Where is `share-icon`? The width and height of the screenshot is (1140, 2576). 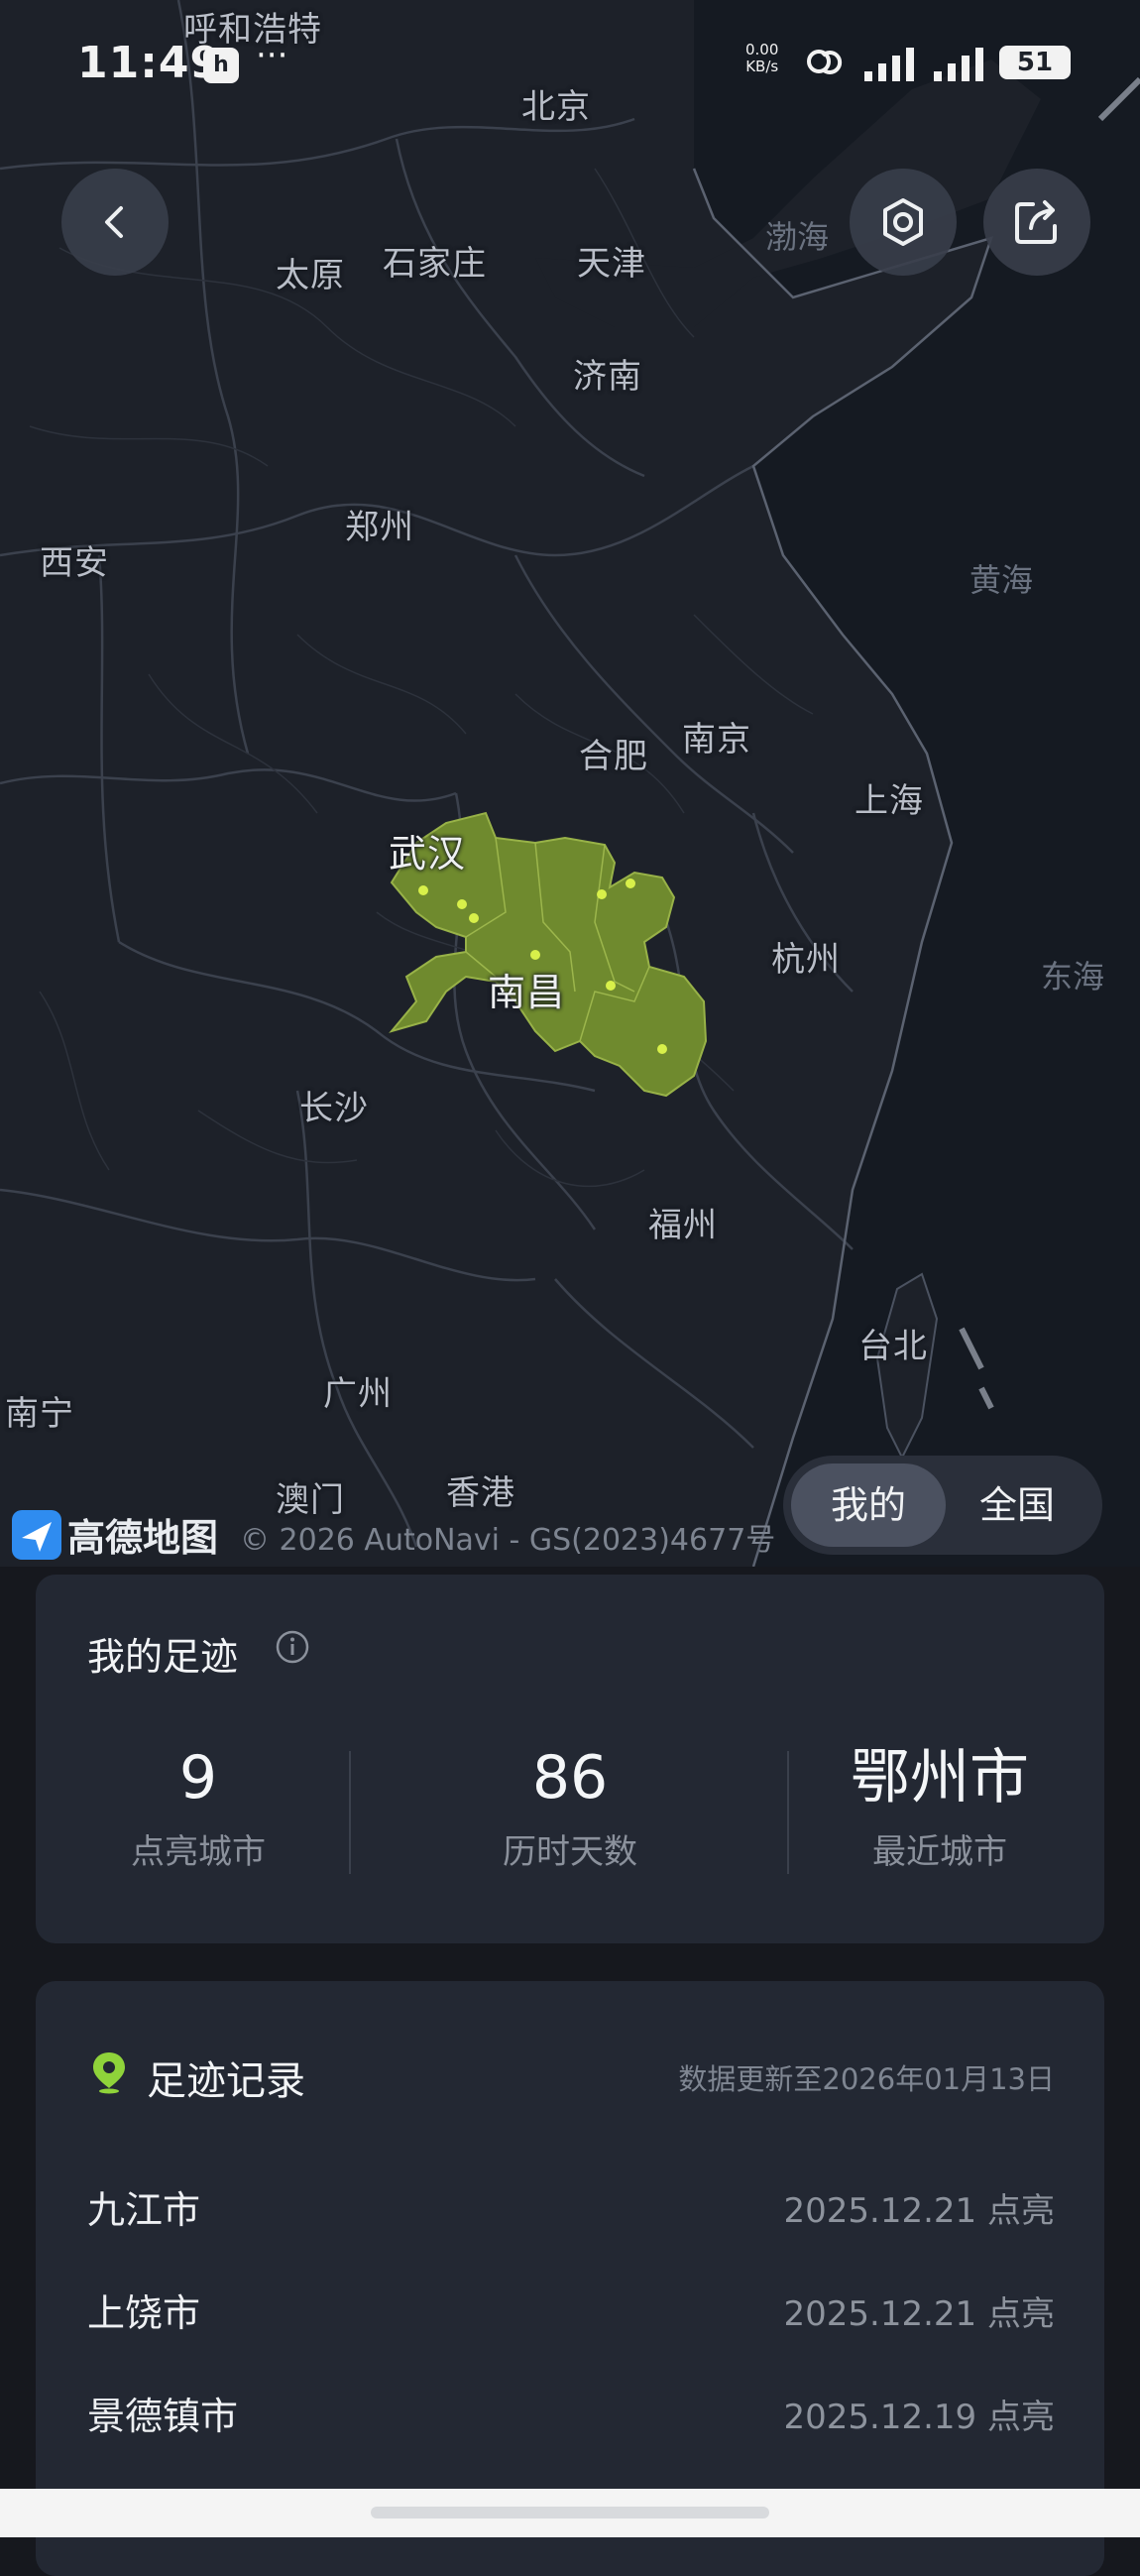 share-icon is located at coordinates (1036, 222).